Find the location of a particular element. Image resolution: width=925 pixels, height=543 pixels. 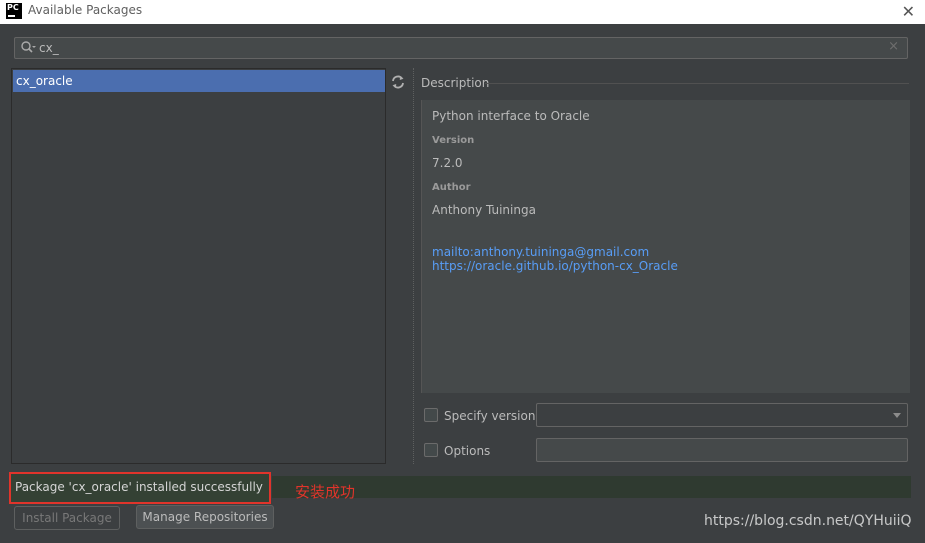

package-item-cx-oracle: cx_oracle is located at coordinates (199, 81).